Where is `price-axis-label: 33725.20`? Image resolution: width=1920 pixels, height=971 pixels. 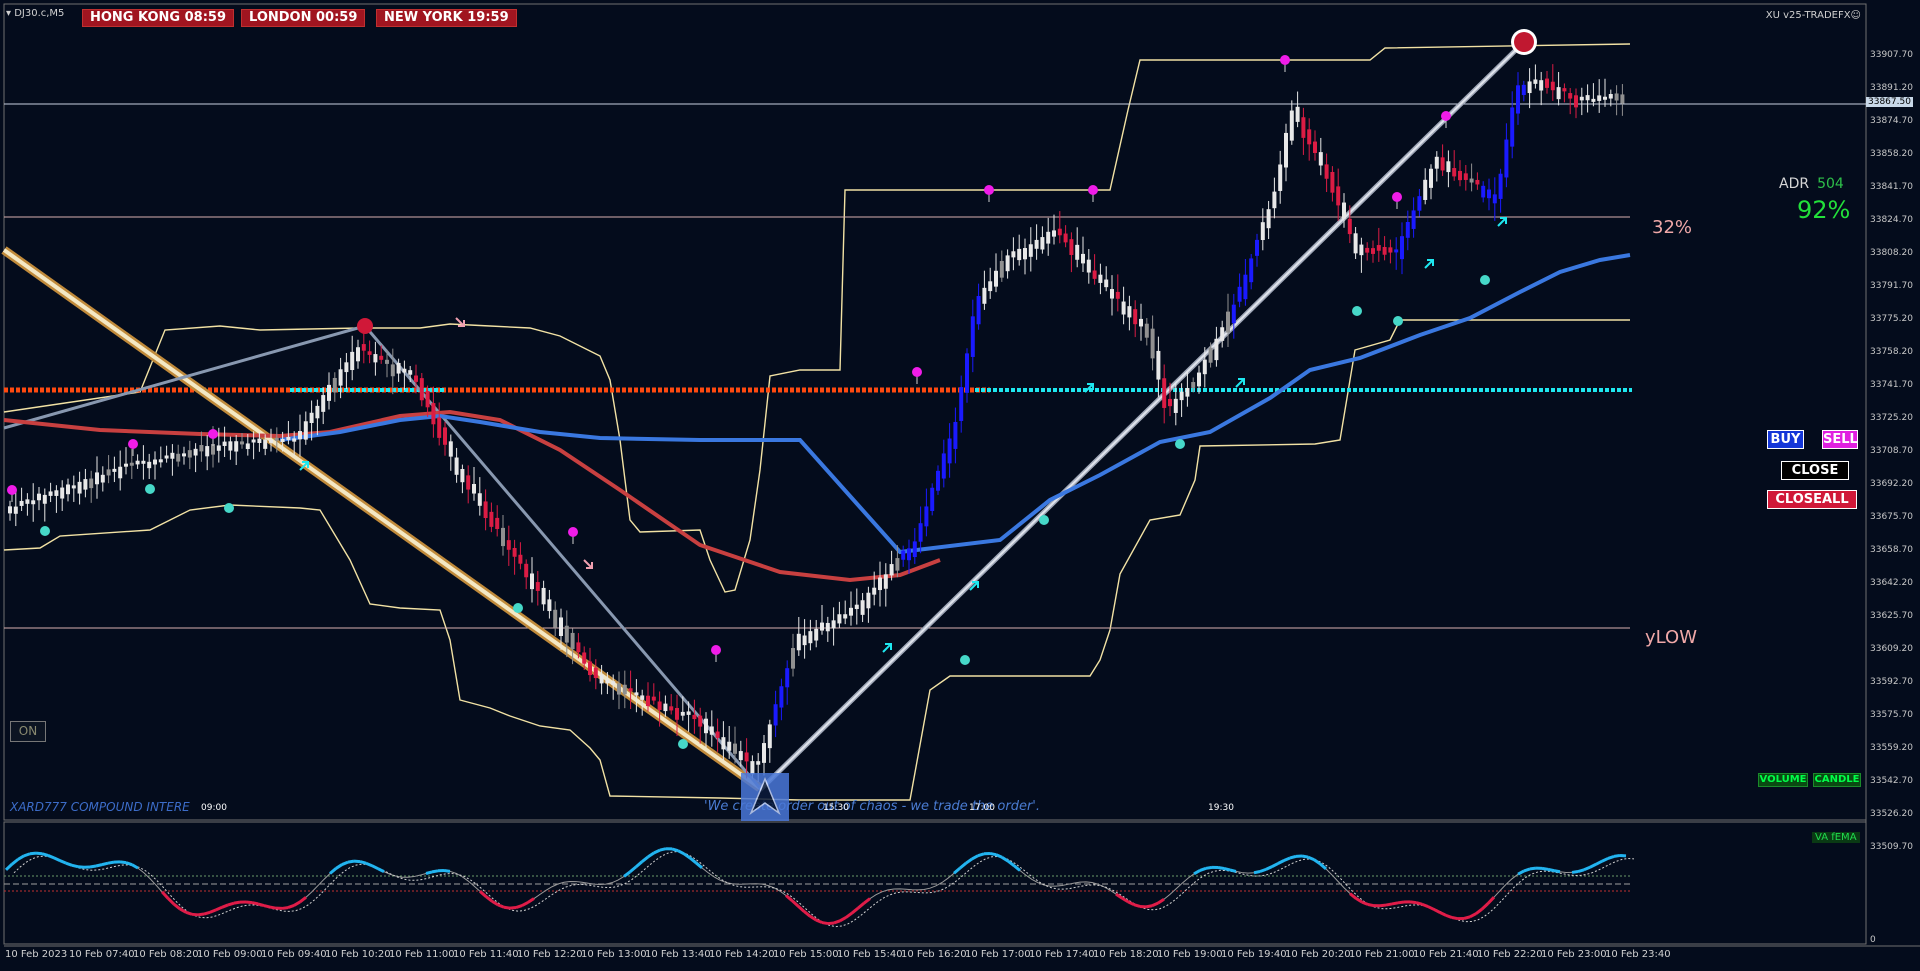
price-axis-label: 33725.20 is located at coordinates (1891, 418).